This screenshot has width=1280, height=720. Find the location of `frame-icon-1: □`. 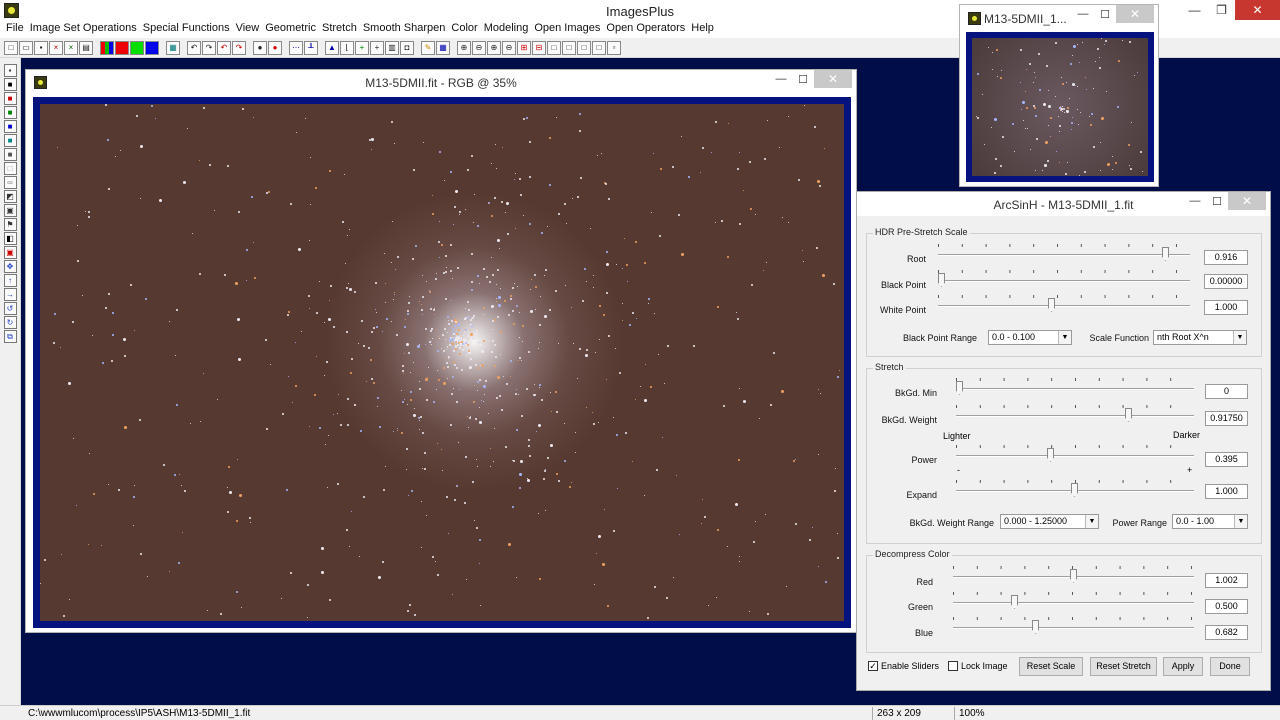

frame-icon-1: □ is located at coordinates (554, 47).